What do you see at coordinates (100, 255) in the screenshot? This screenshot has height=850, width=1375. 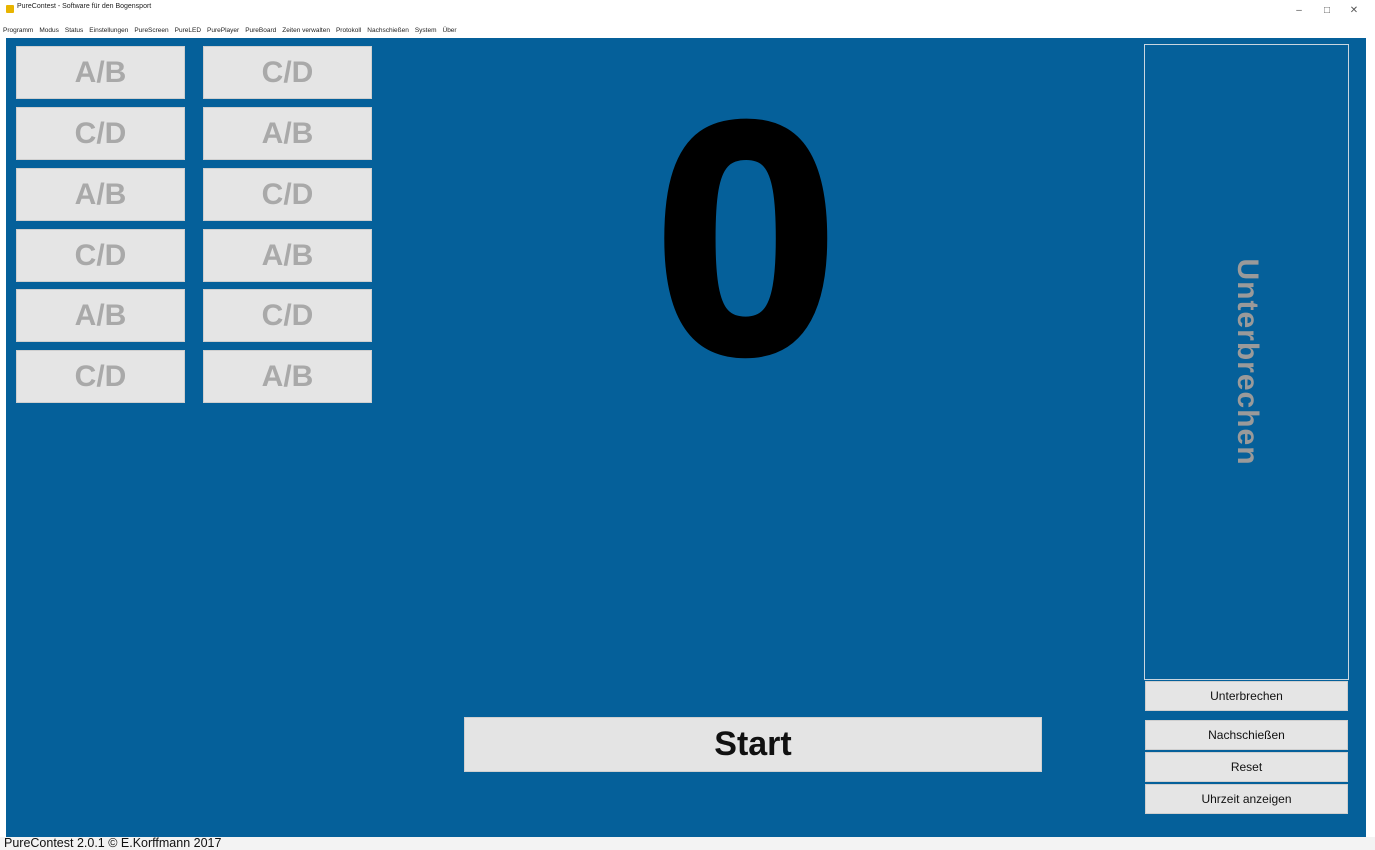 I see `group-button-left-4: C/D` at bounding box center [100, 255].